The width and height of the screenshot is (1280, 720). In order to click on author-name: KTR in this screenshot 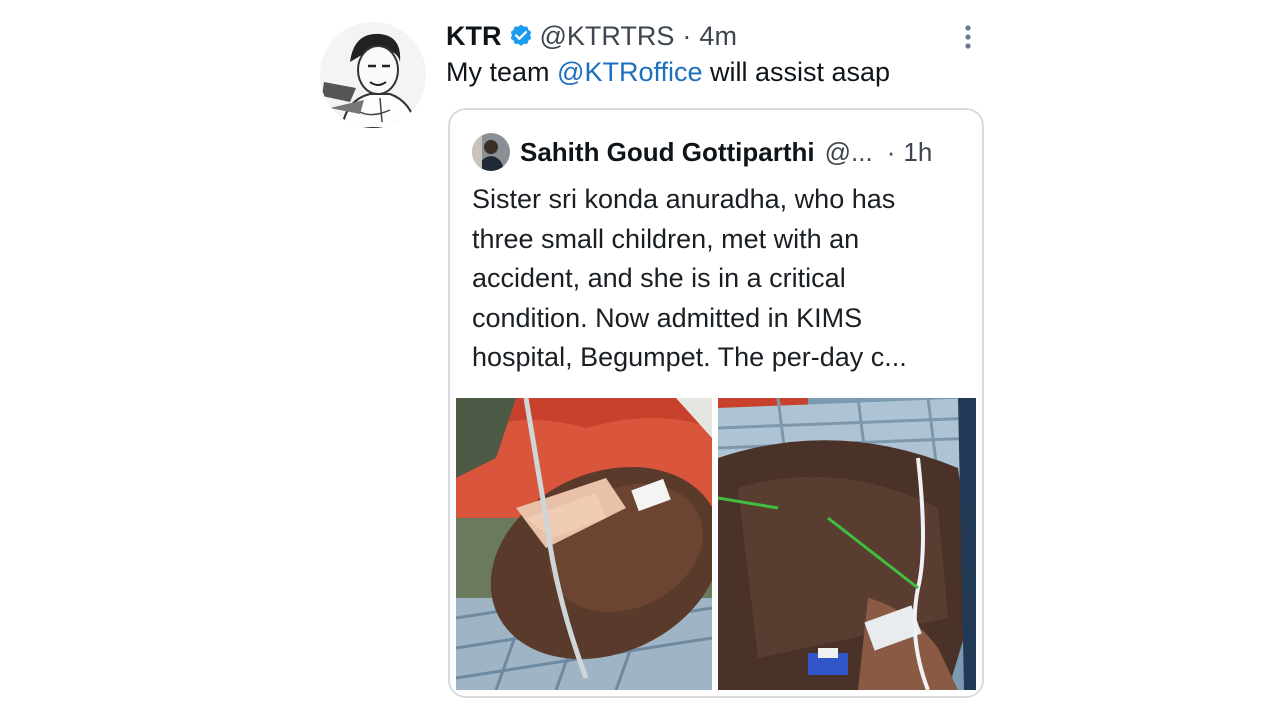, I will do `click(474, 36)`.